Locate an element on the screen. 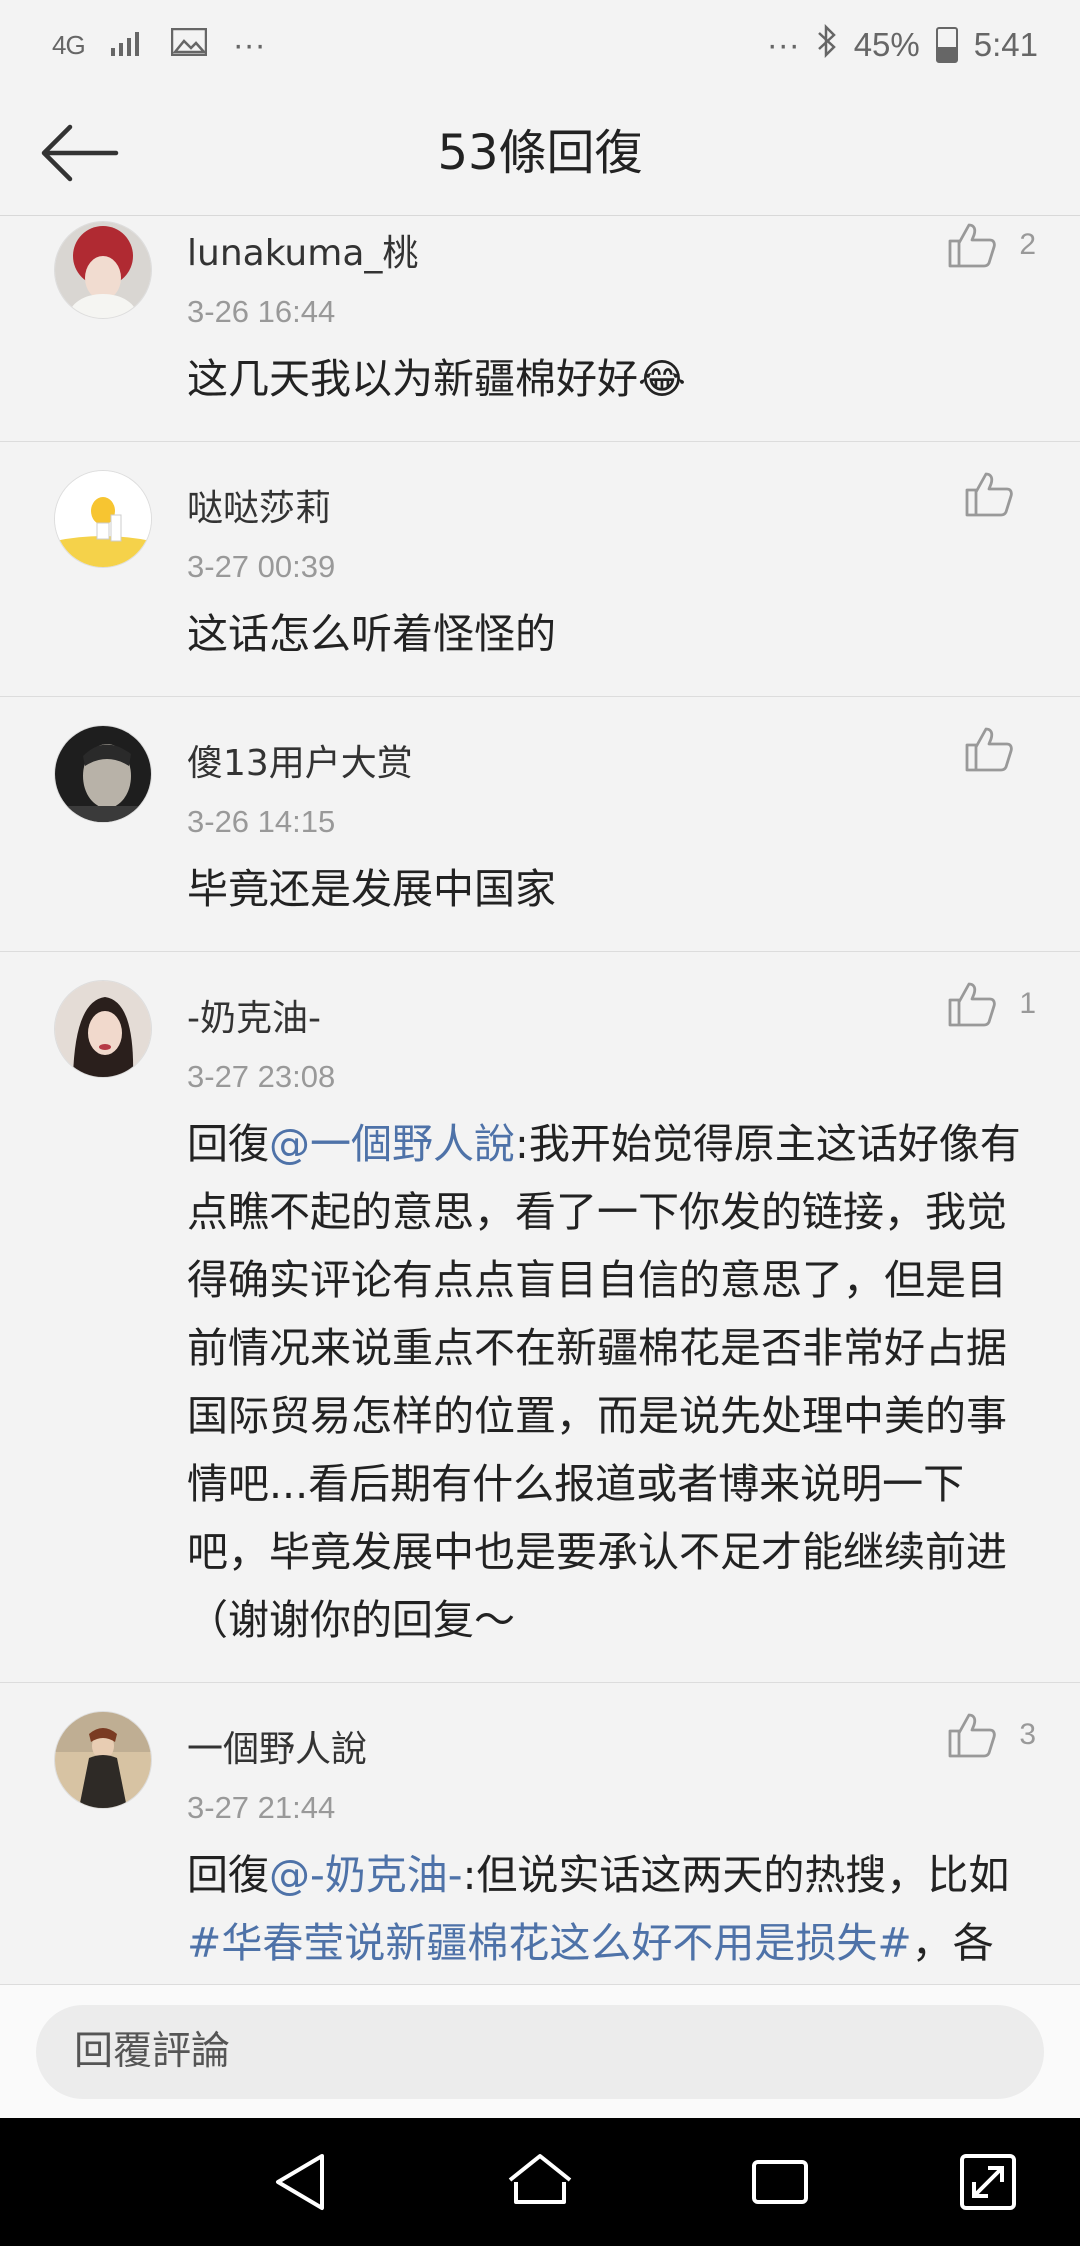 This screenshot has width=1080, height=2246. recent-apps-icon is located at coordinates (780, 2182).